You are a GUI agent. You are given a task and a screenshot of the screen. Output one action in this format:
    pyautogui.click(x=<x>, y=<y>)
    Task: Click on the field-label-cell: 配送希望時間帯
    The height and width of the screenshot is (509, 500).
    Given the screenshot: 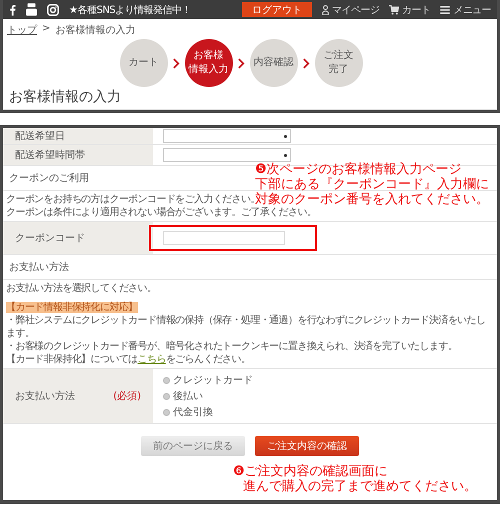 What is the action you would take?
    pyautogui.click(x=78, y=155)
    